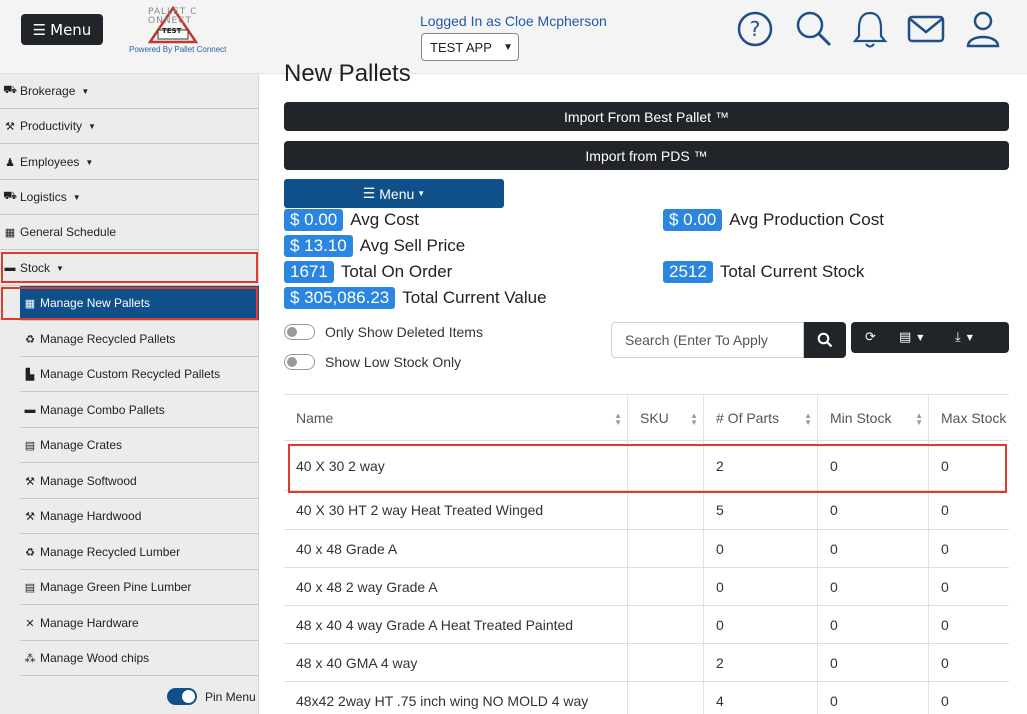 This screenshot has width=1027, height=714. What do you see at coordinates (139, 374) in the screenshot?
I see `sidebar-subitem-manage-custom-recycled-pallets: ▙ Manage Custom Recycled Pallets` at bounding box center [139, 374].